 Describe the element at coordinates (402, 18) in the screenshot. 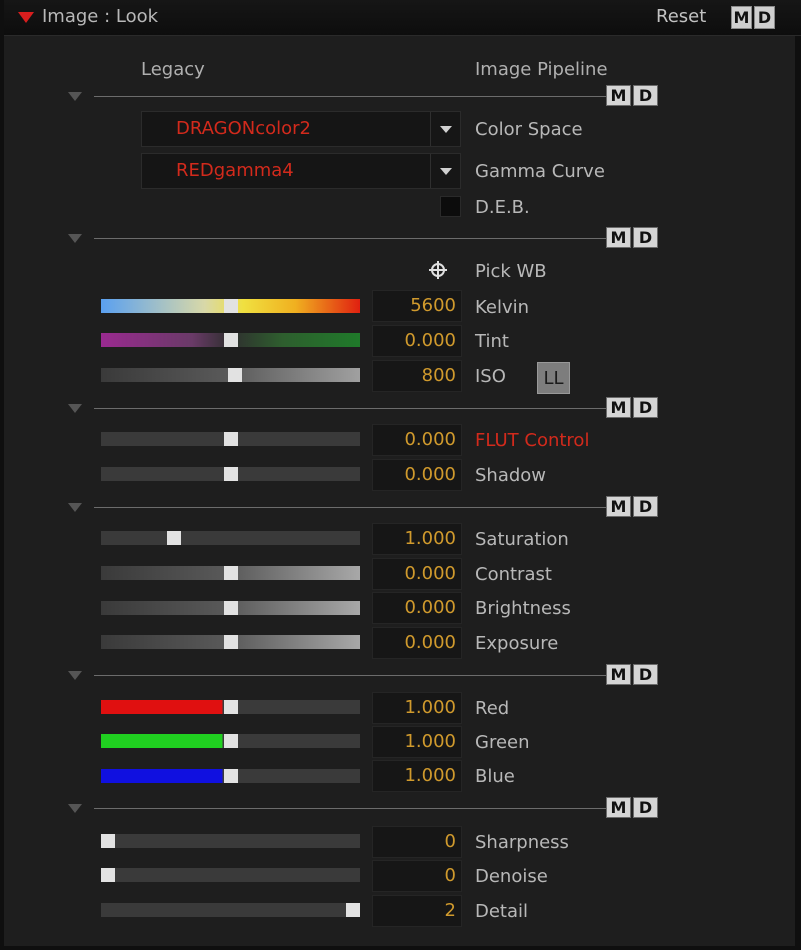

I see `panel-header: Image : Look Reset M D` at that location.